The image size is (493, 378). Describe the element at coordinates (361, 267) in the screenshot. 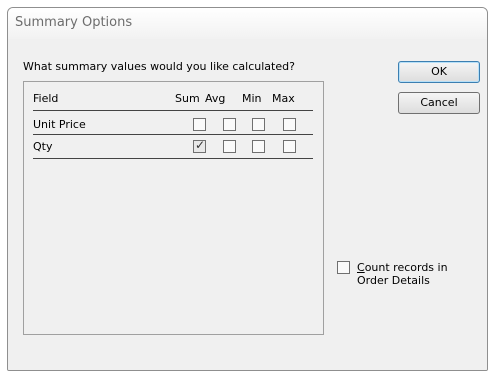

I see `count-records-mnemonic: C` at that location.